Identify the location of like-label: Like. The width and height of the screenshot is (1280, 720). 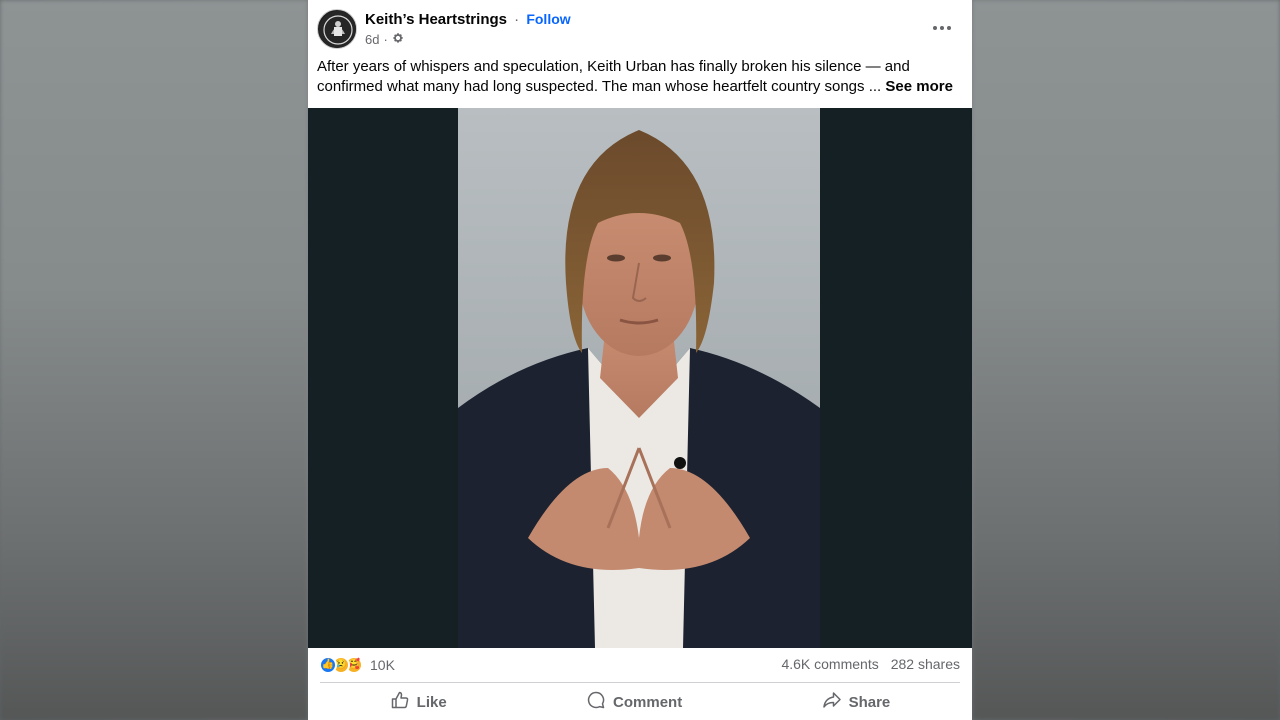
(431, 702).